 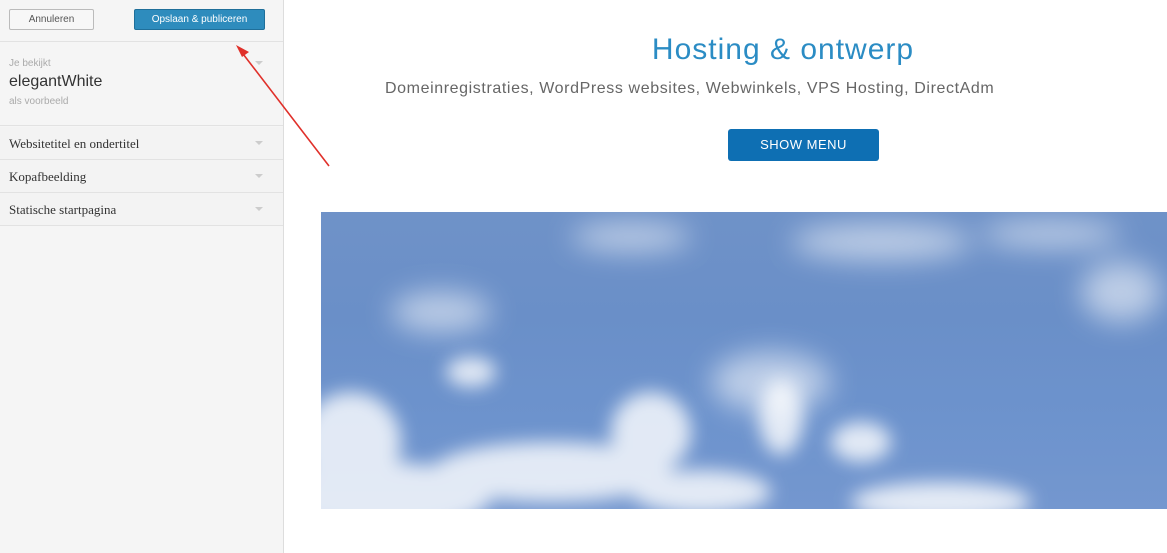 I want to click on section-site-title: Websitetitel en ondertitel, so click(x=141, y=143).